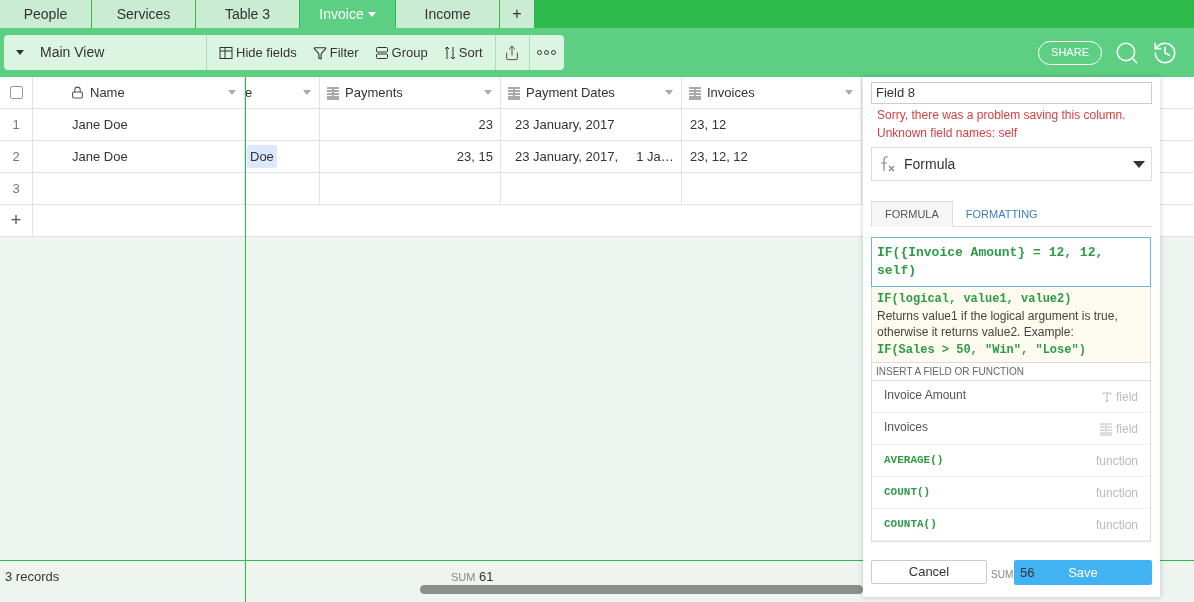  I want to click on sum-value: 56, so click(1027, 573).